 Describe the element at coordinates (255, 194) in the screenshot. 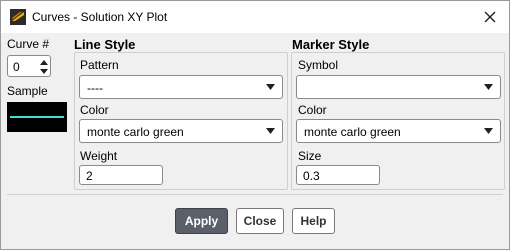

I see `button-separator` at that location.